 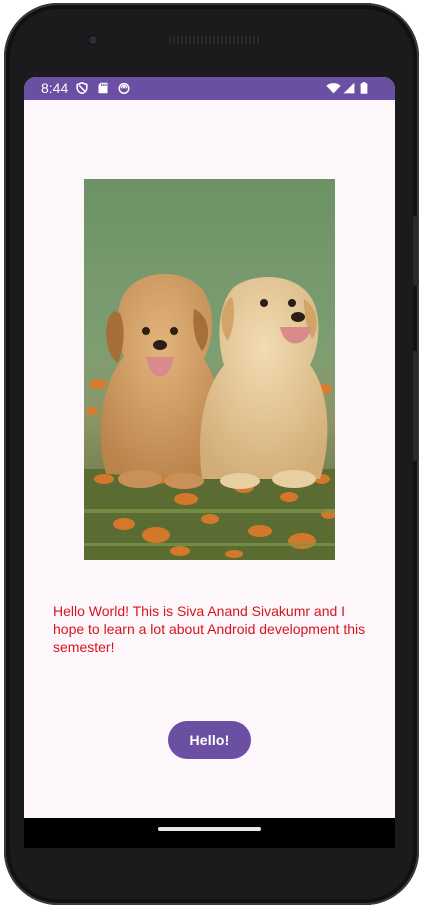 I want to click on volume-button, so click(x=415, y=406).